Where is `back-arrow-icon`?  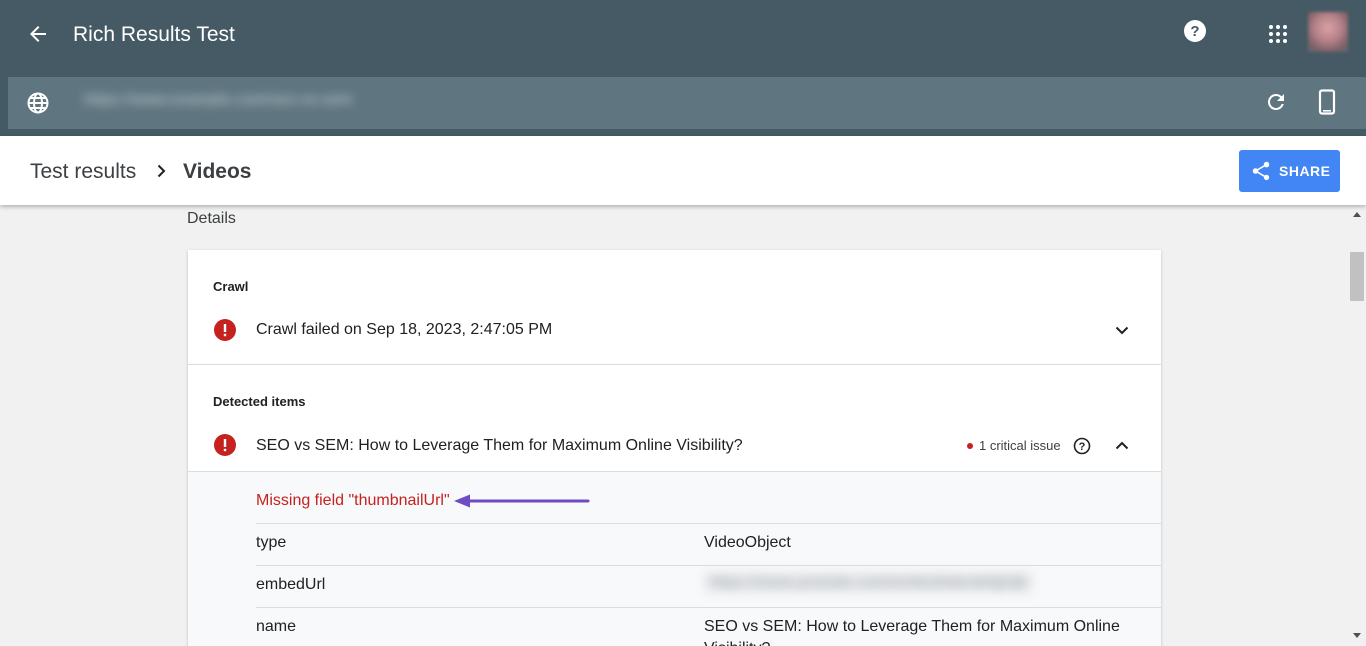
back-arrow-icon is located at coordinates (38, 34).